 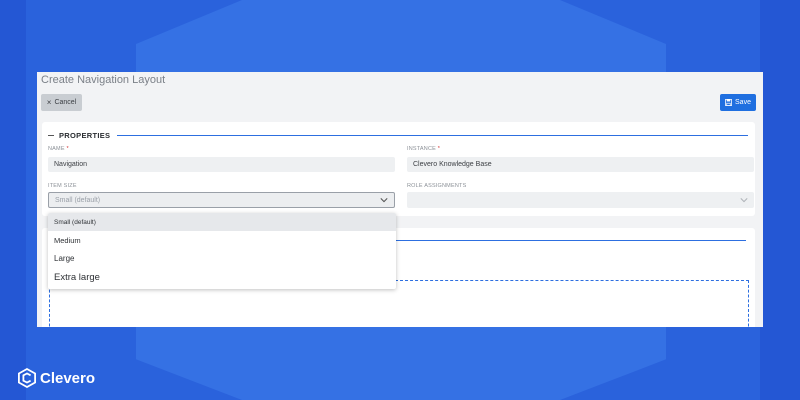 What do you see at coordinates (437, 186) in the screenshot?
I see `role-assignments-label: ROLE ASSIGNMENTS` at bounding box center [437, 186].